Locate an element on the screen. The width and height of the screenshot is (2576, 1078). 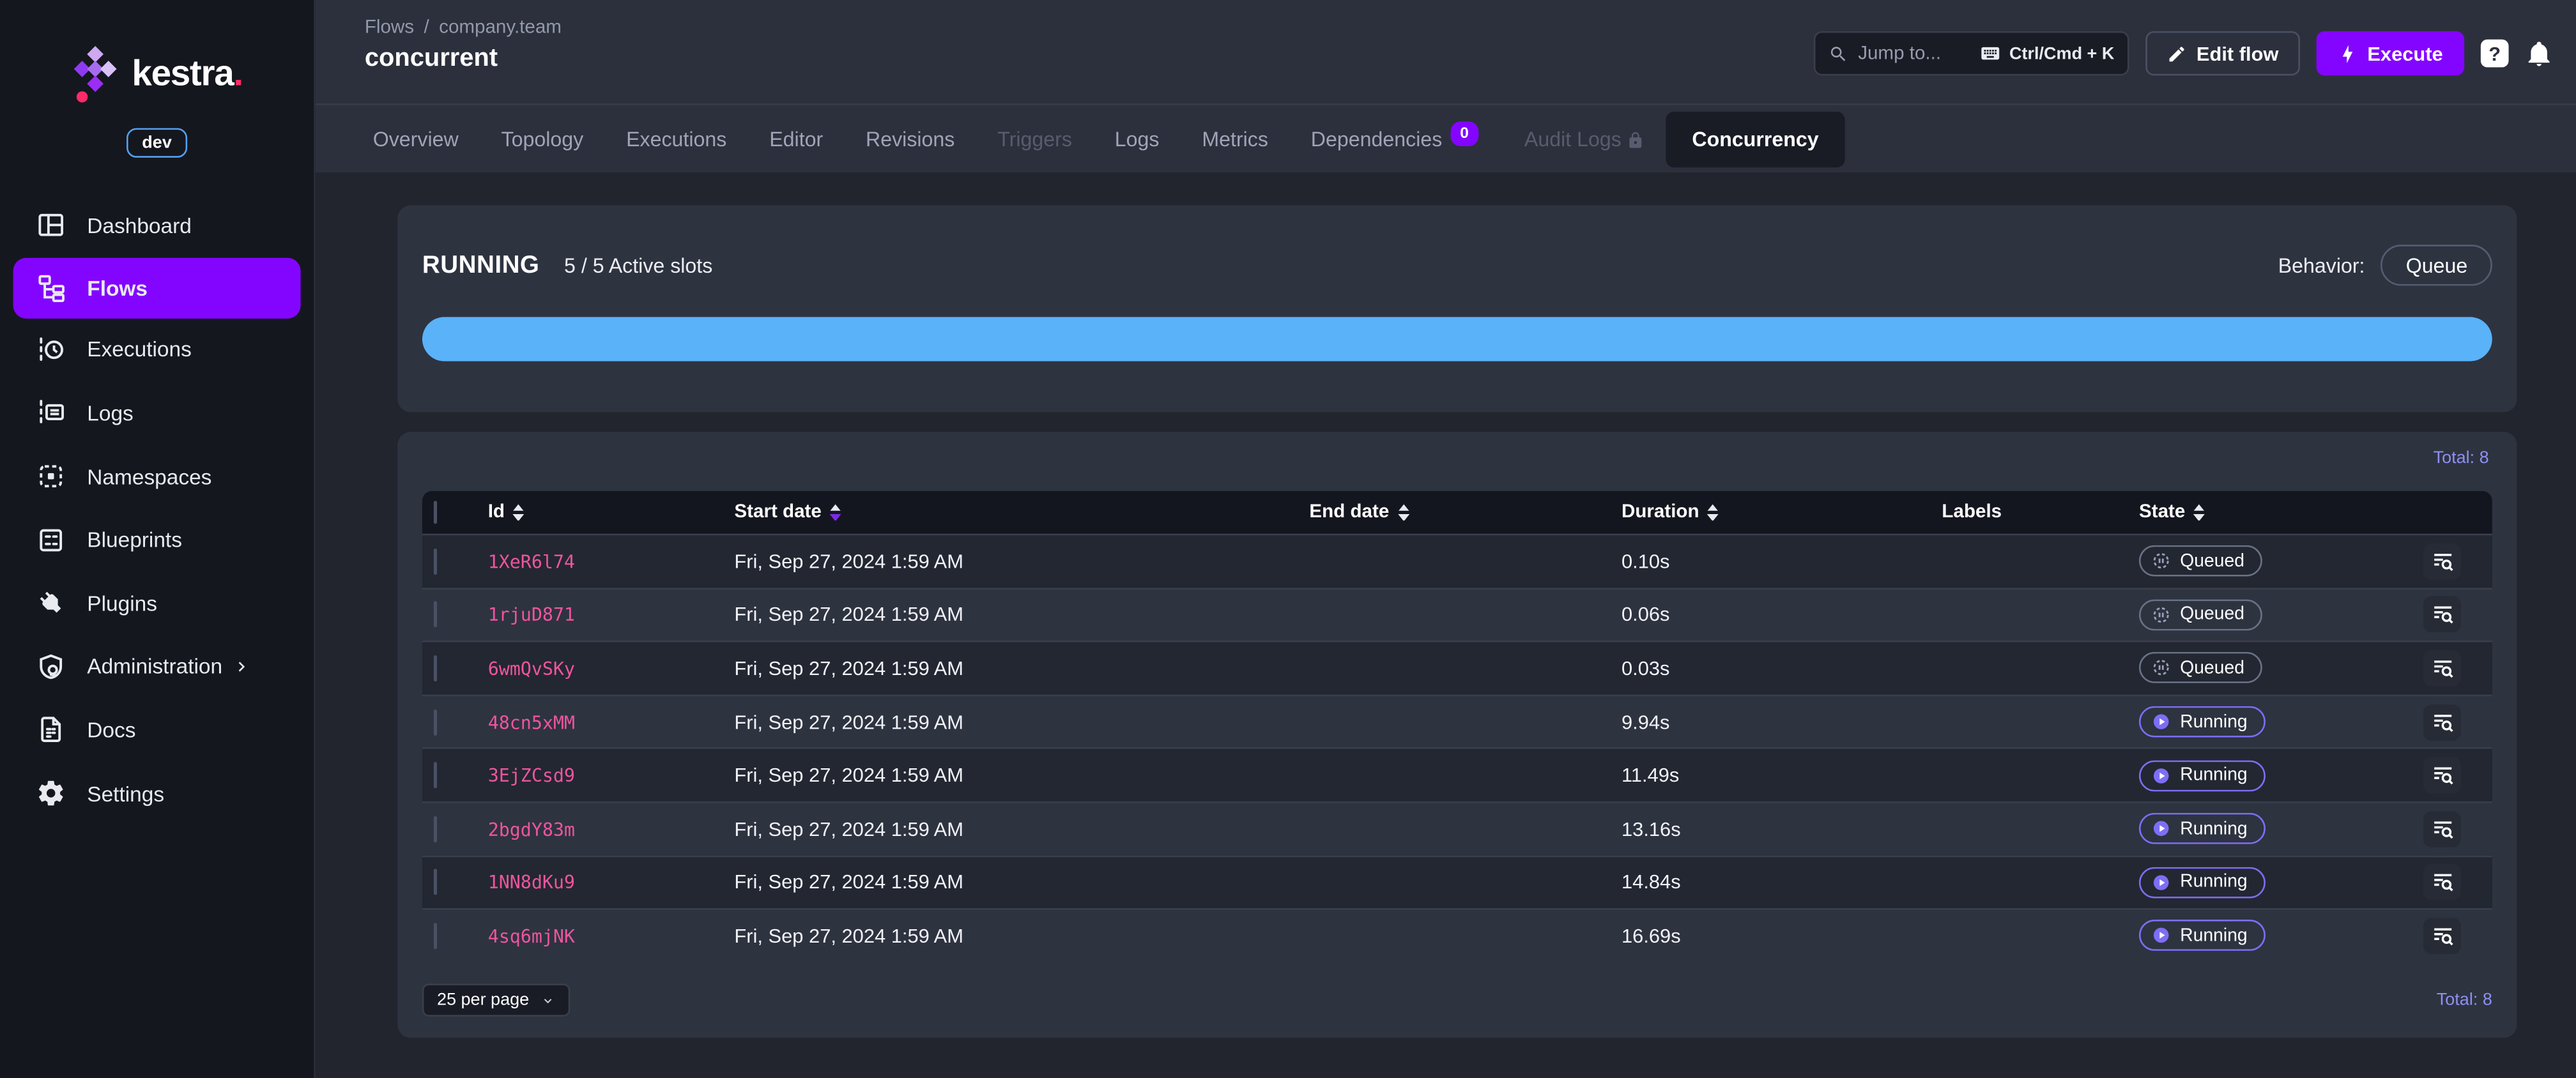
execution-id-link: 3EjZCsd9 is located at coordinates (531, 776).